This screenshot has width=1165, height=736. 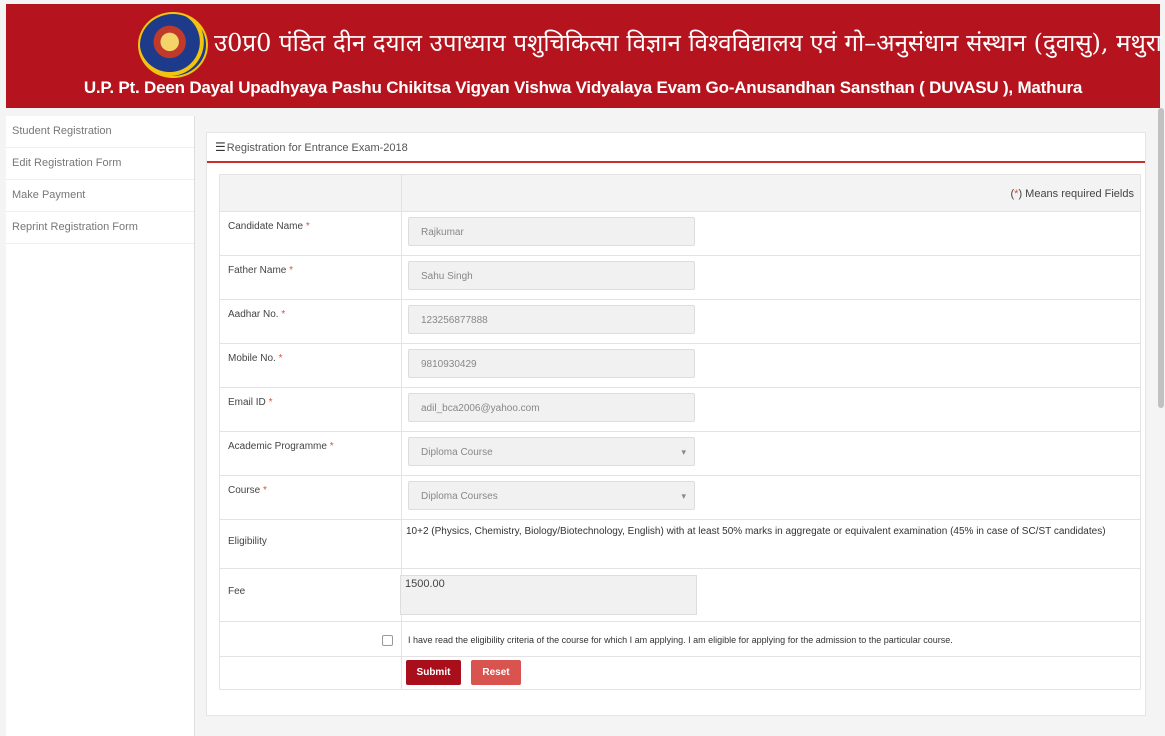 I want to click on sidebar-item-make-payment: Make Payment, so click(x=100, y=196).